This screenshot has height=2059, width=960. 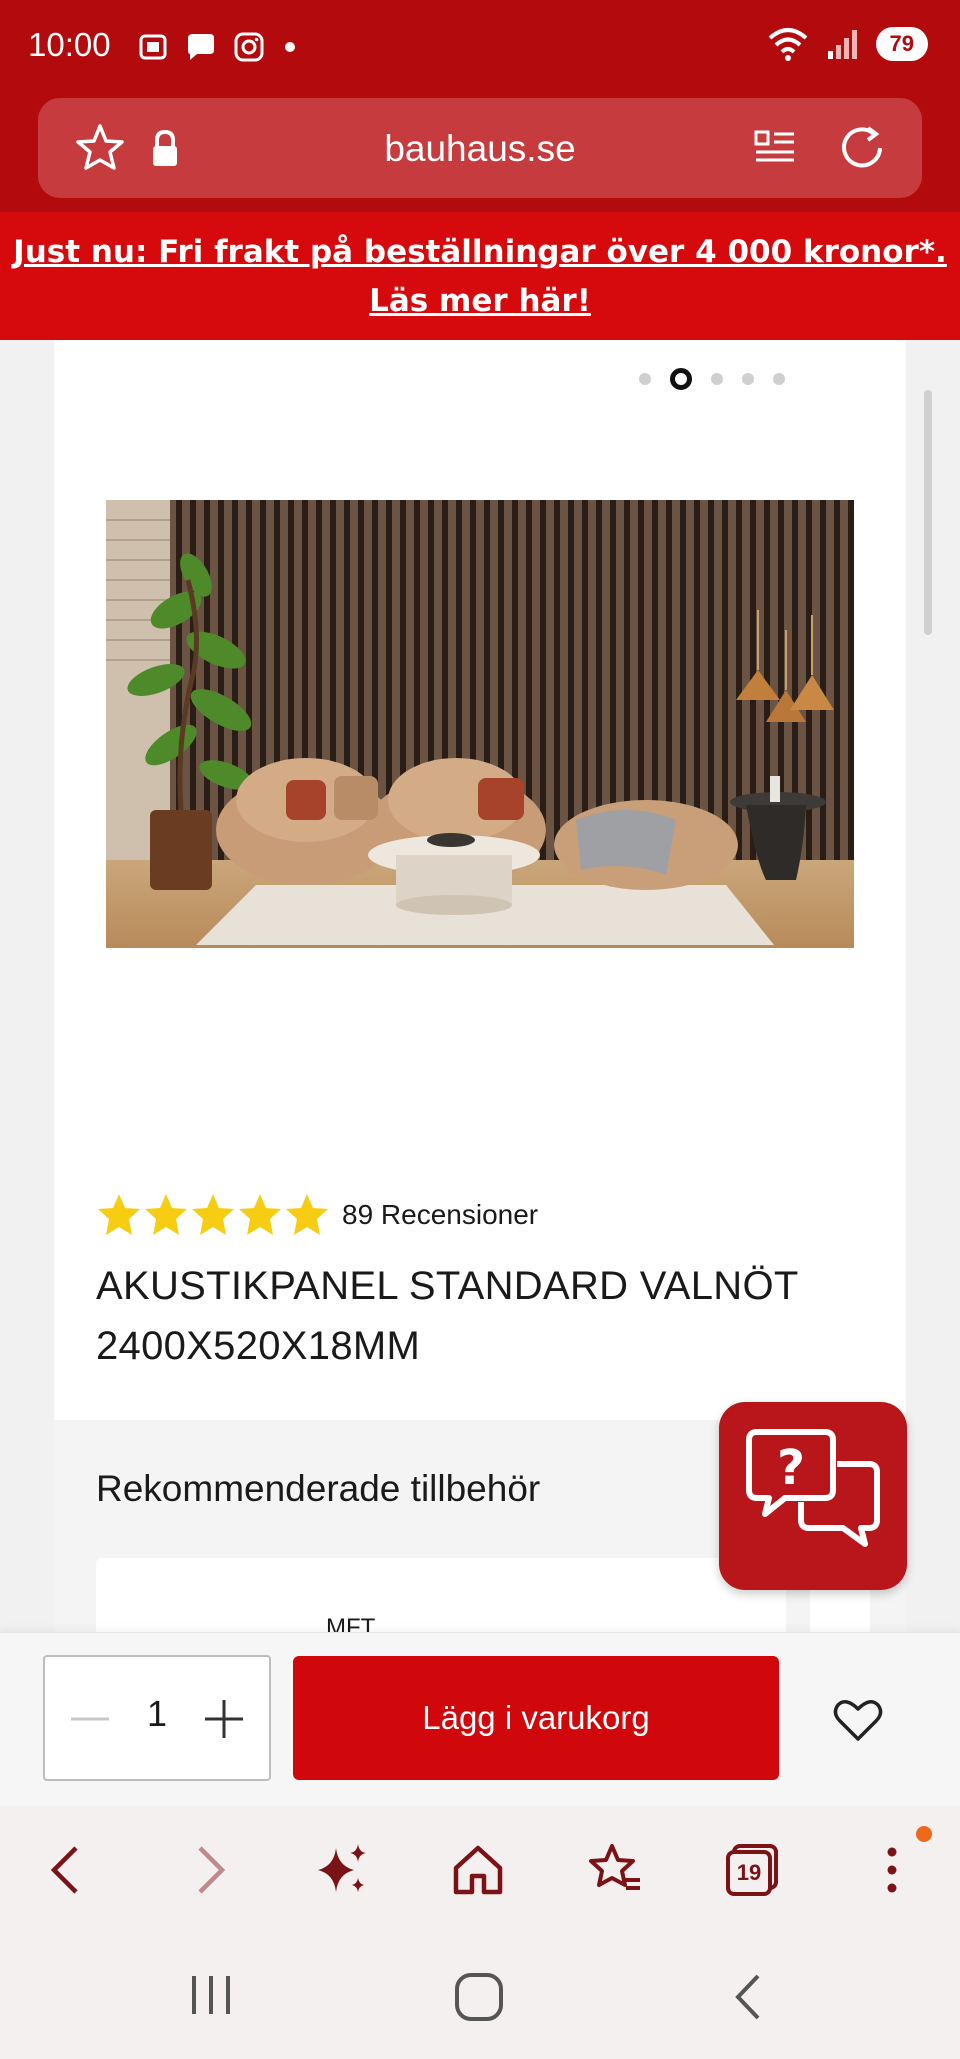 What do you see at coordinates (218, 47) in the screenshot?
I see `status-icons-left` at bounding box center [218, 47].